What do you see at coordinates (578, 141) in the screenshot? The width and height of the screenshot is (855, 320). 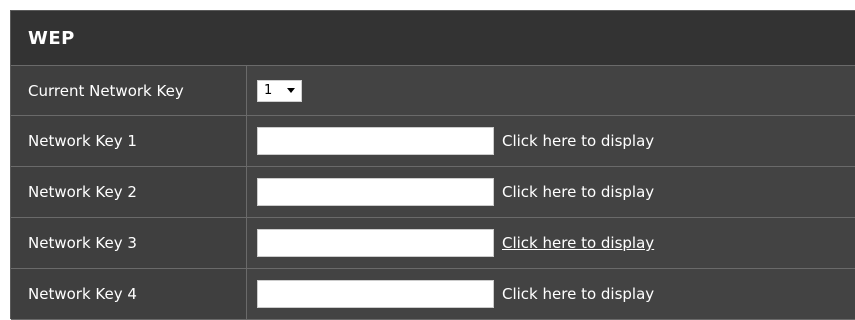 I see `network-key-1-display-link: Click here to display` at bounding box center [578, 141].